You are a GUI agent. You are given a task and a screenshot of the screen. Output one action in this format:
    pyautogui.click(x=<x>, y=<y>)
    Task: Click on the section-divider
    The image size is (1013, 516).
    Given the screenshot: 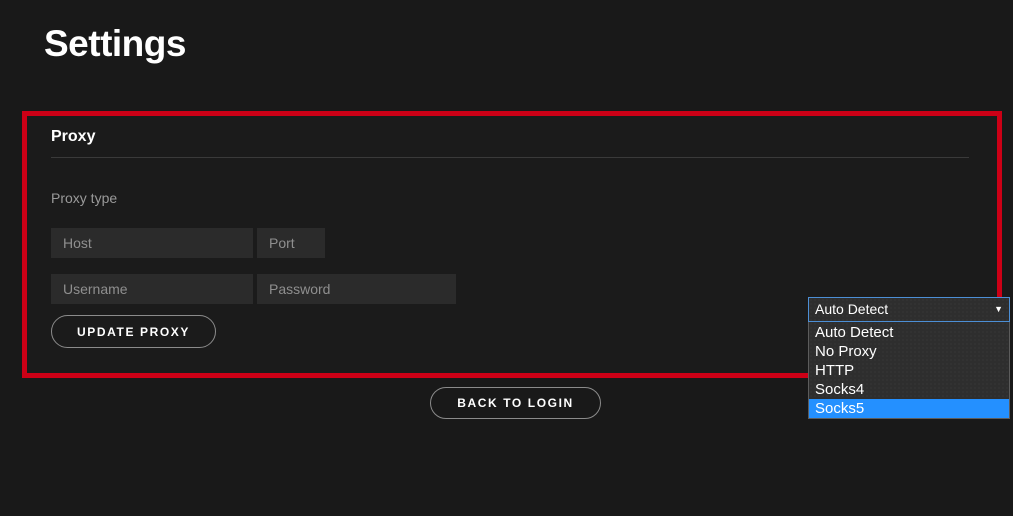 What is the action you would take?
    pyautogui.click(x=510, y=157)
    